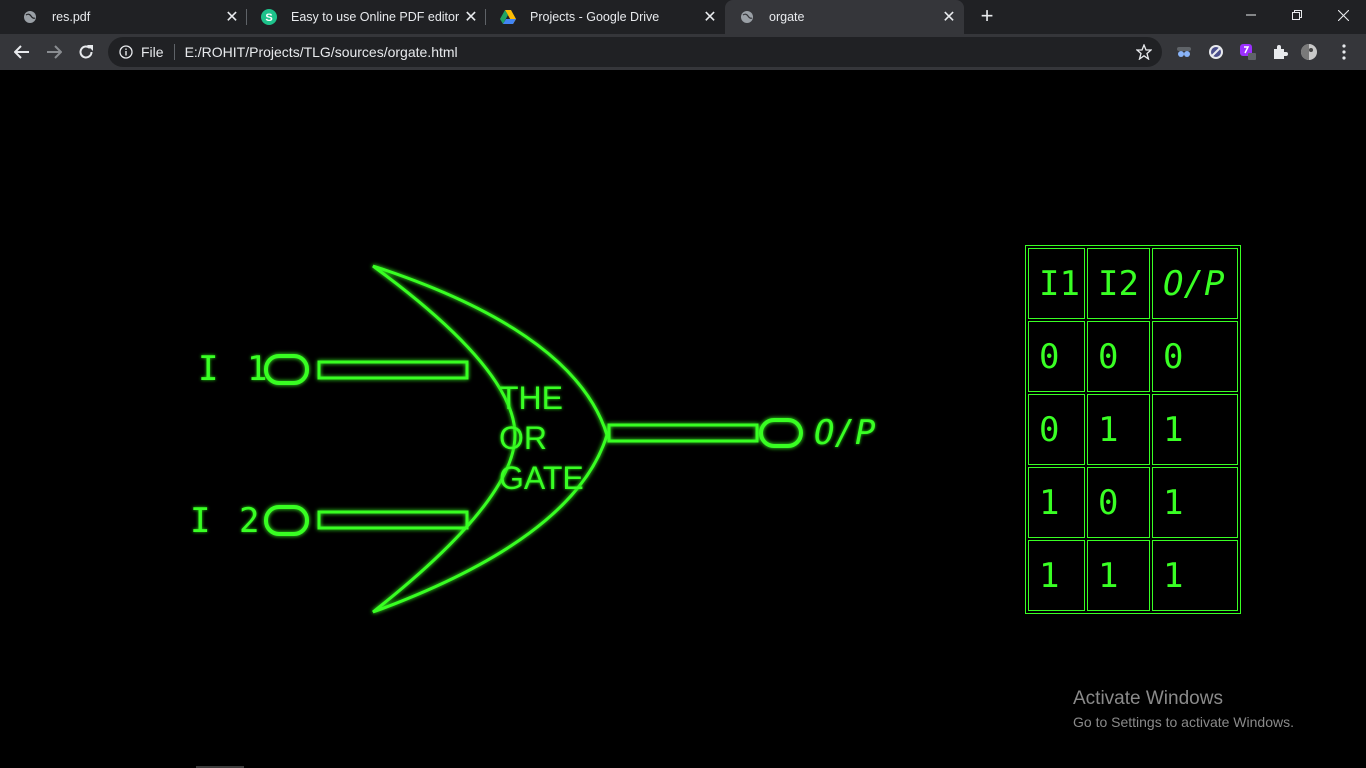 Image resolution: width=1366 pixels, height=768 pixels. What do you see at coordinates (286, 369) in the screenshot?
I see `input1-terminal` at bounding box center [286, 369].